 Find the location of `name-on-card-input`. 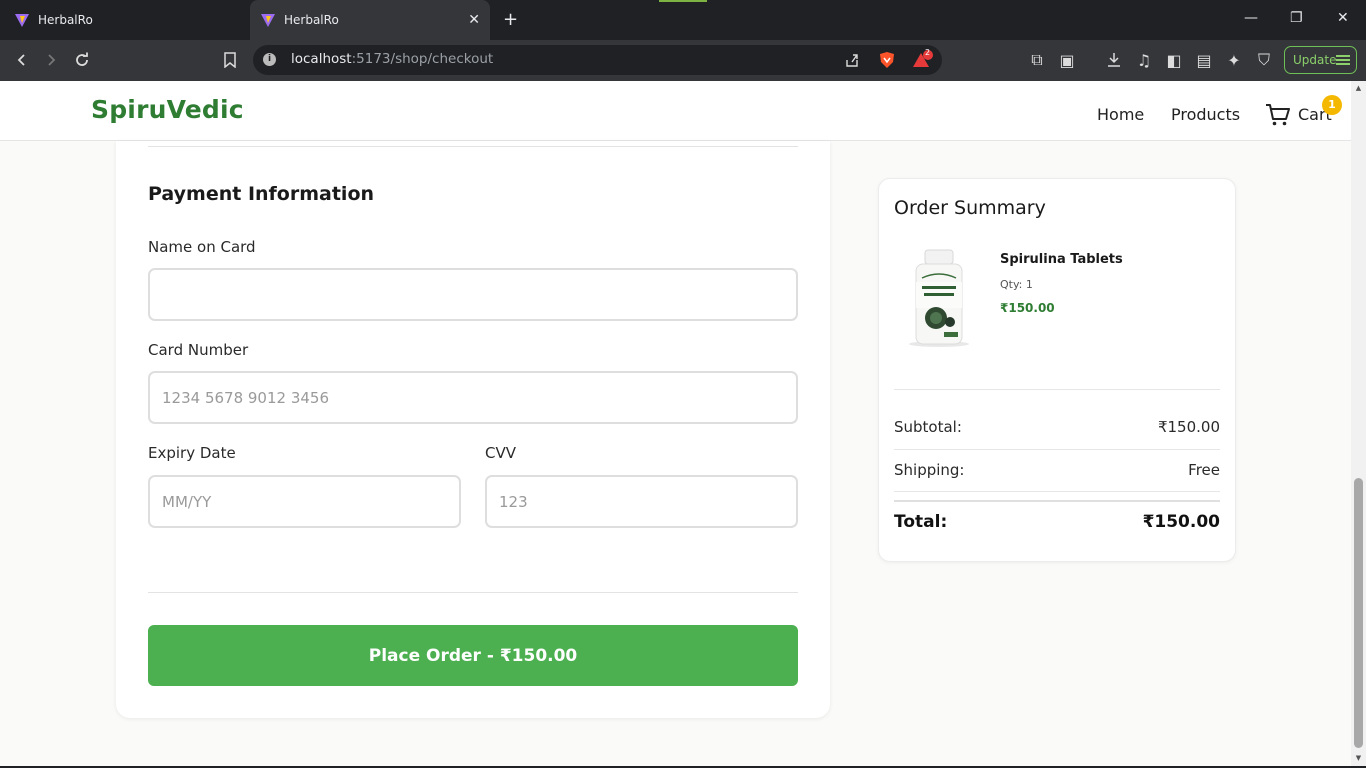

name-on-card-input is located at coordinates (473, 294).